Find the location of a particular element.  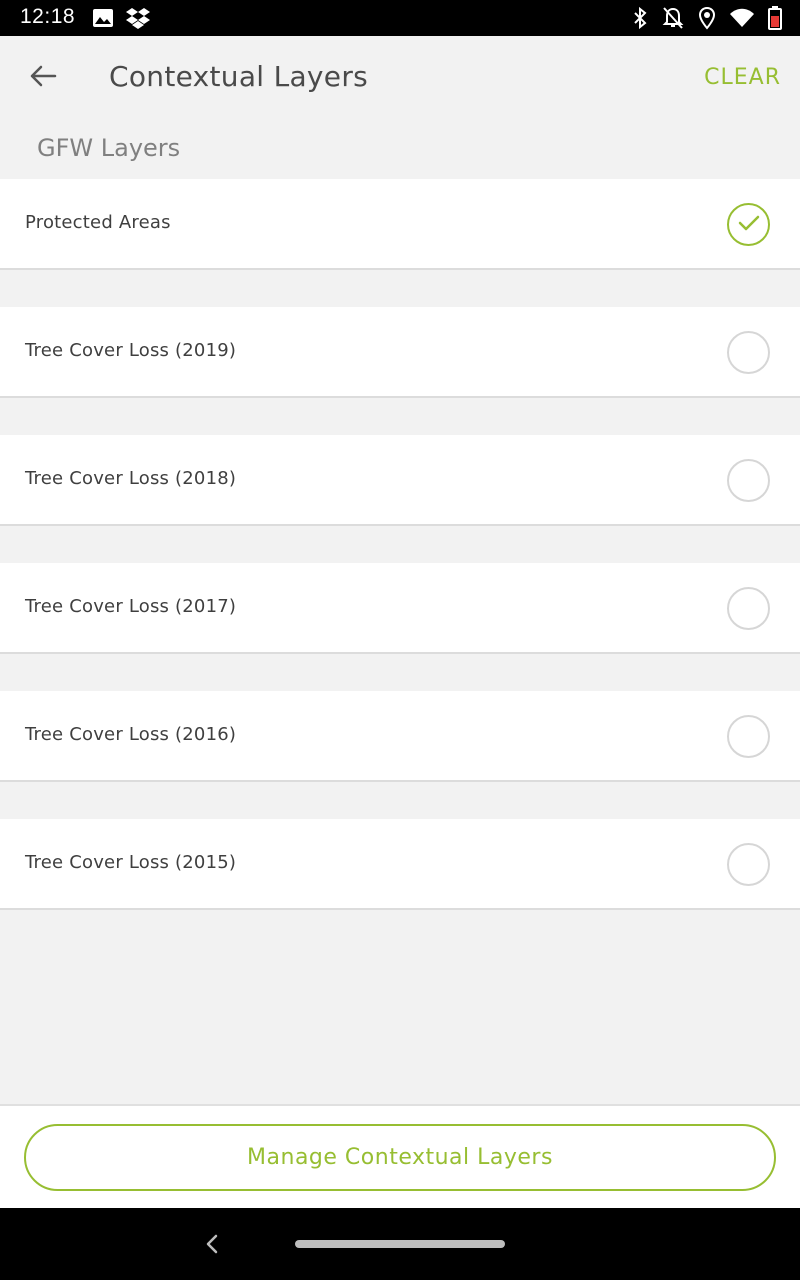

status-time: 12:18 is located at coordinates (48, 16).